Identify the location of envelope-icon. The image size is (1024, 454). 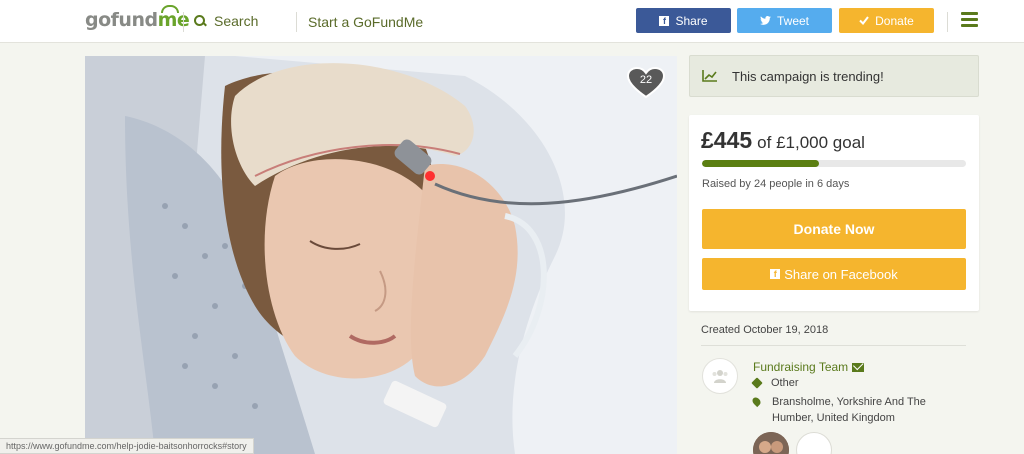
(858, 367).